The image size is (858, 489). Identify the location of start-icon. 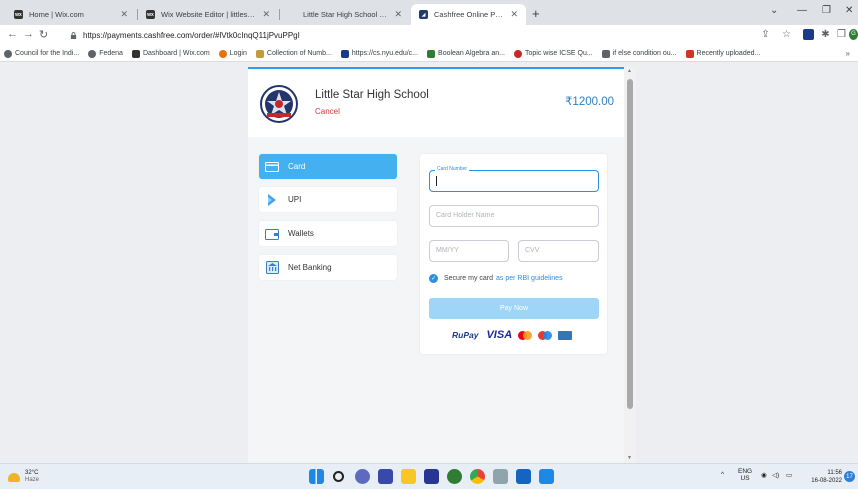
(316, 476).